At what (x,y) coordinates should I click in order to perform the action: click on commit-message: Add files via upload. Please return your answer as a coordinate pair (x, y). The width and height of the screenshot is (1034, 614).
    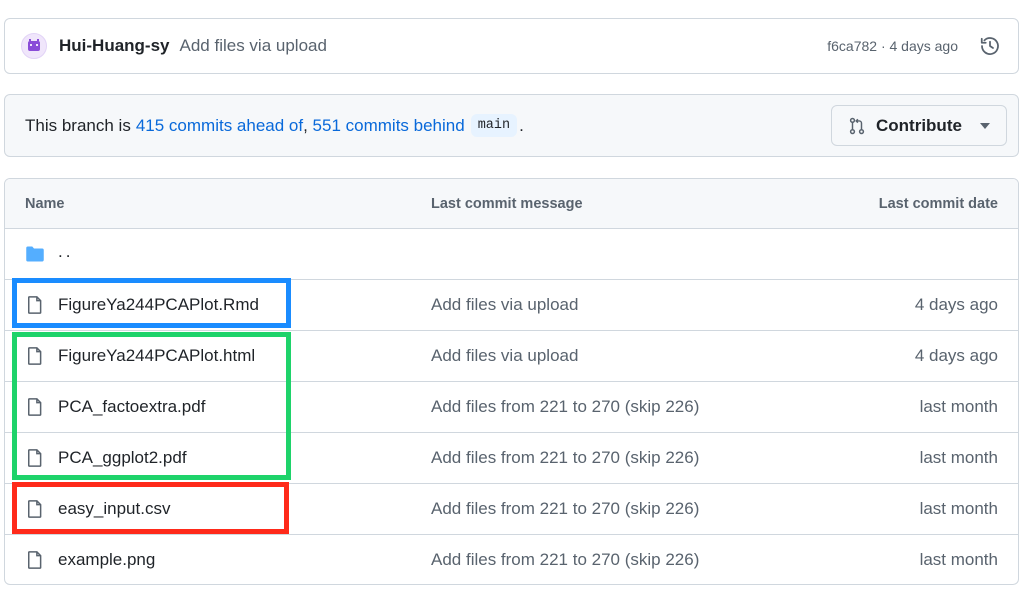
    Looking at the image, I should click on (253, 46).